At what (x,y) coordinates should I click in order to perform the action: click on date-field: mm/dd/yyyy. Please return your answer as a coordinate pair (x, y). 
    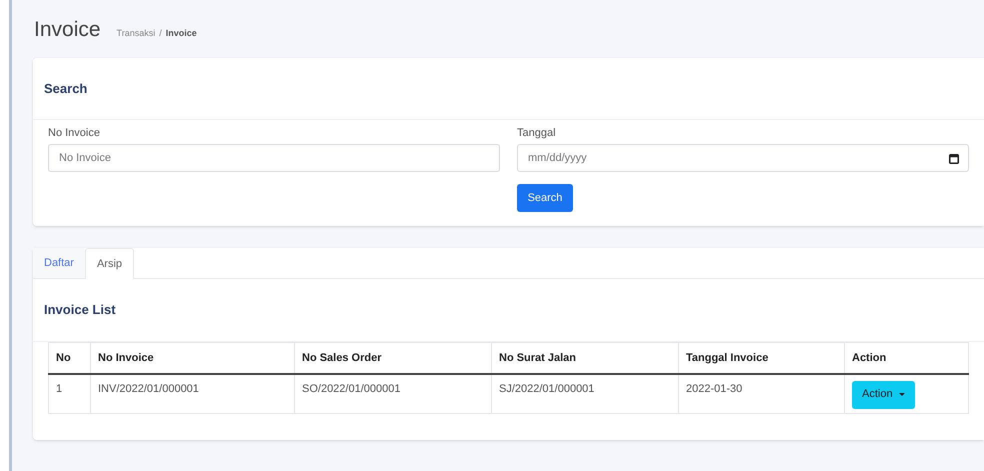
    Looking at the image, I should click on (743, 158).